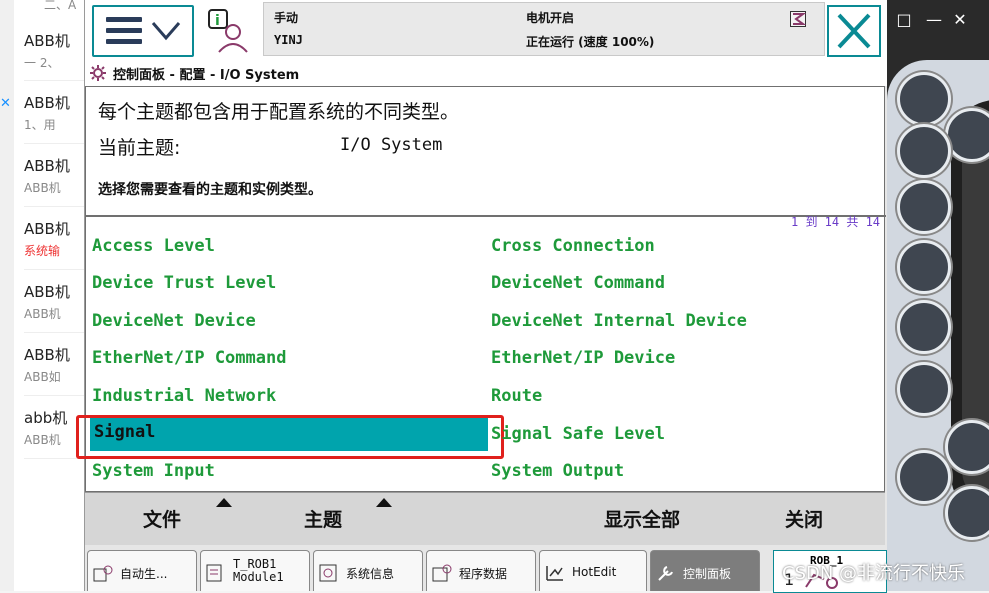 Image resolution: width=989 pixels, height=593 pixels. What do you see at coordinates (874, 573) in the screenshot?
I see `watermark: CSDN @非流行不快乐` at bounding box center [874, 573].